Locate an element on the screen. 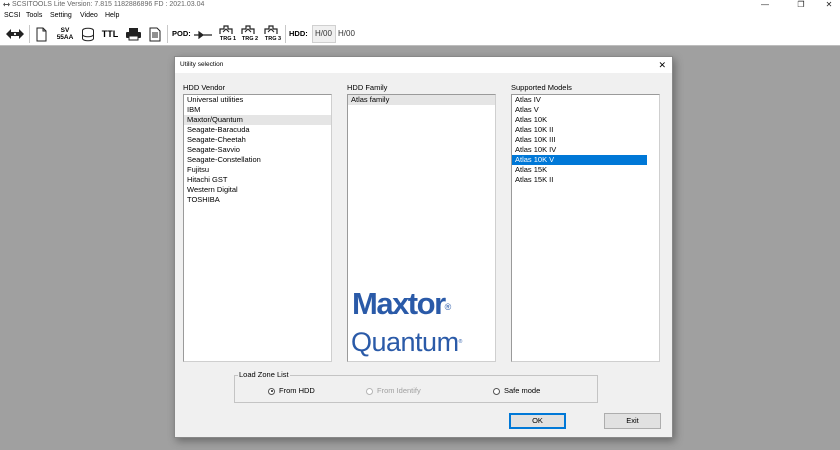 The height and width of the screenshot is (450, 840). dialog-close-button: ✕ is located at coordinates (662, 65).